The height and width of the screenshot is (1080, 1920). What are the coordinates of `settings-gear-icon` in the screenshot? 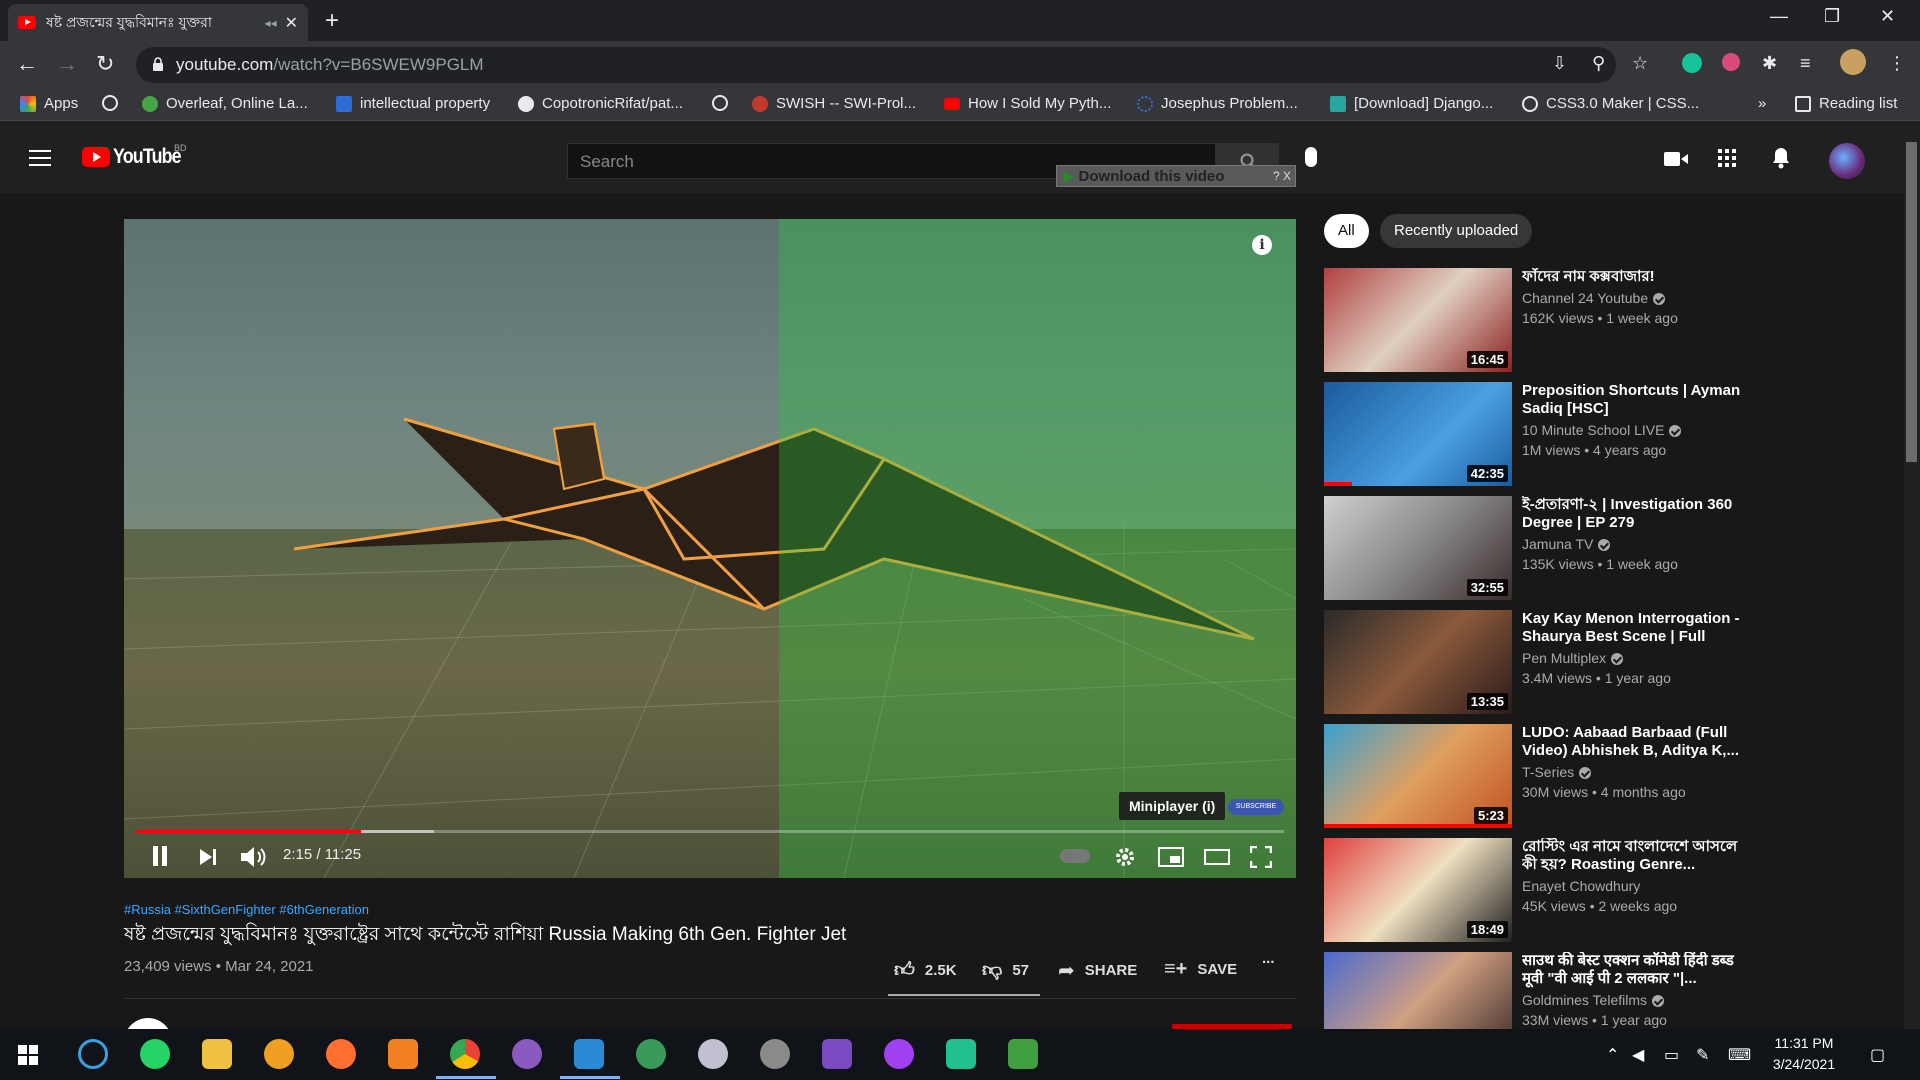 It's located at (1125, 857).